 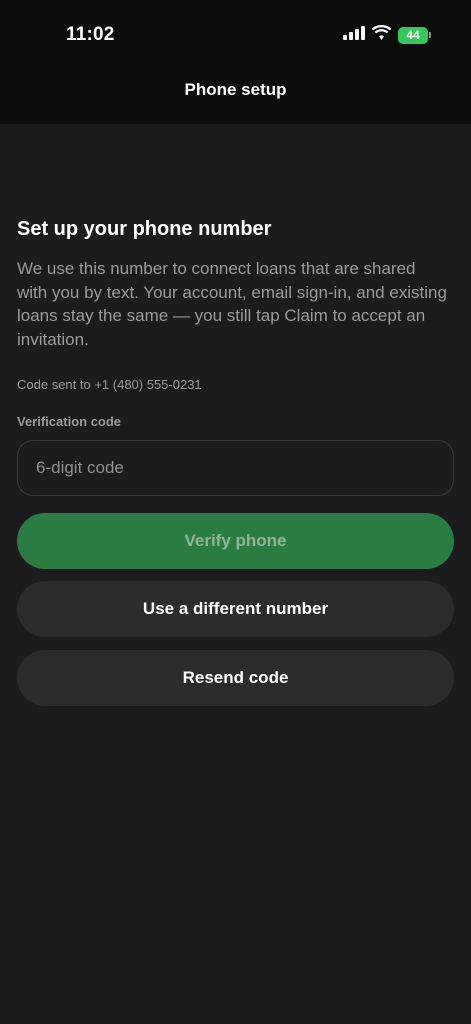 What do you see at coordinates (235, 89) in the screenshot?
I see `page-title: Phone setup` at bounding box center [235, 89].